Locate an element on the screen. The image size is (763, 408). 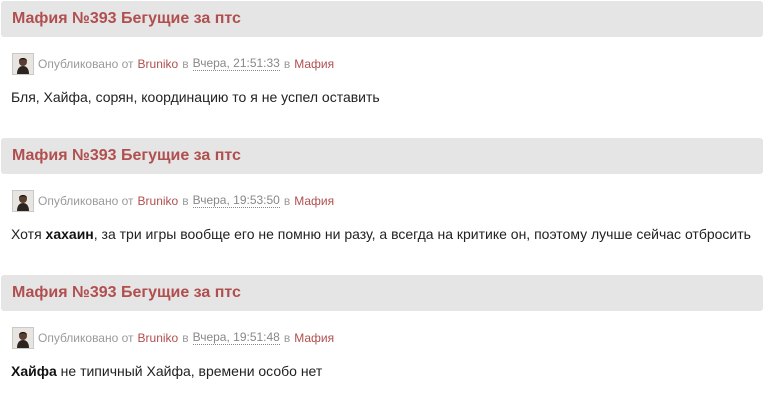
post-text-bold: хахаин is located at coordinates (69, 234).